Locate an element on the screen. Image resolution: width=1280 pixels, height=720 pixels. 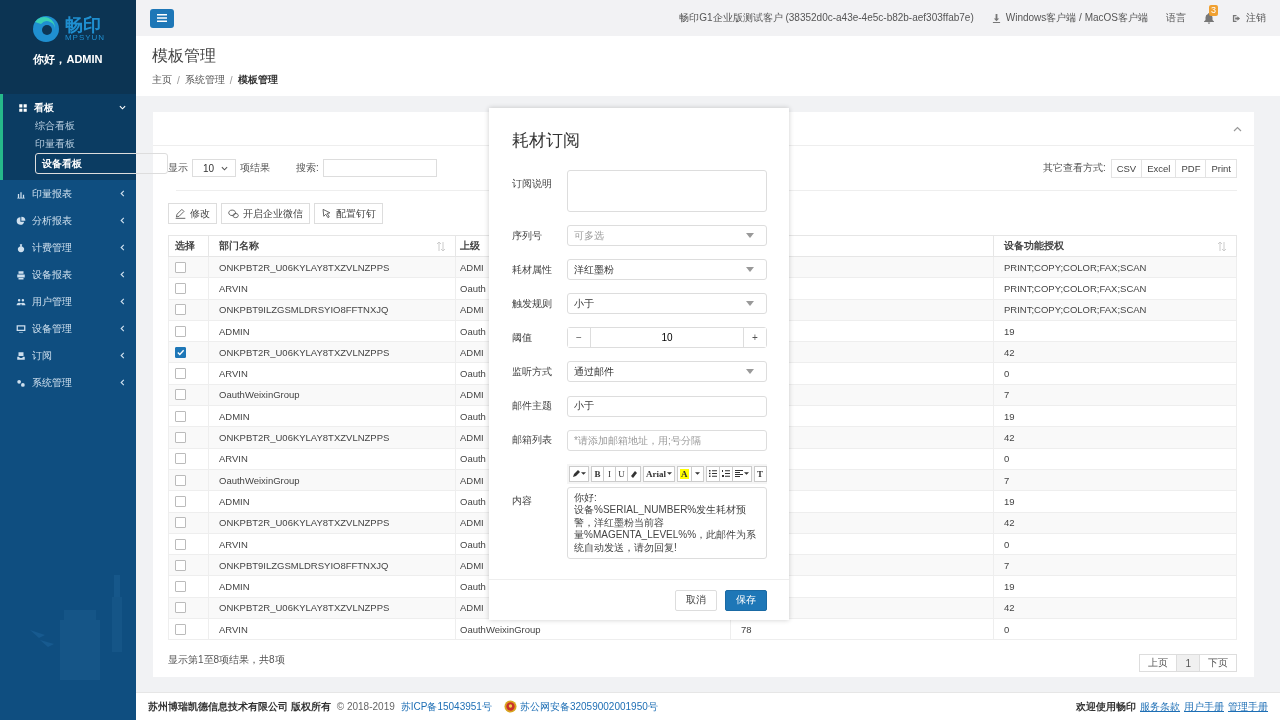
export-button: PDF is located at coordinates (1191, 168).